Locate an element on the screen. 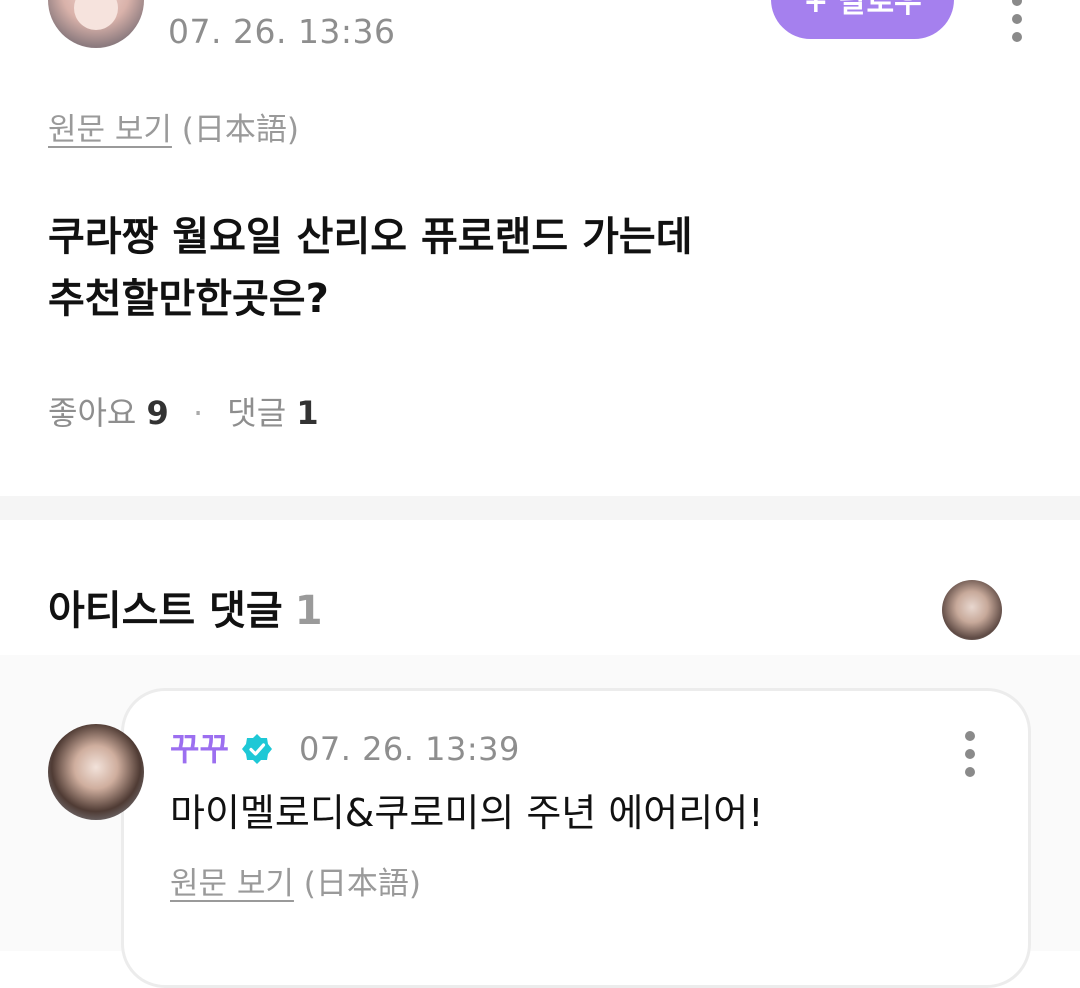 The width and height of the screenshot is (1080, 988). artist-comments-count: 1 is located at coordinates (308, 611).